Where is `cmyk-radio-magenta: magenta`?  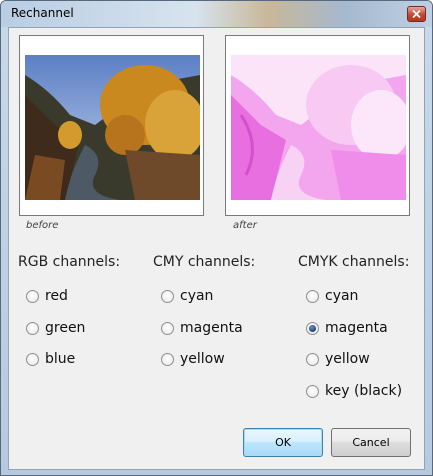
cmyk-radio-magenta: magenta is located at coordinates (347, 328).